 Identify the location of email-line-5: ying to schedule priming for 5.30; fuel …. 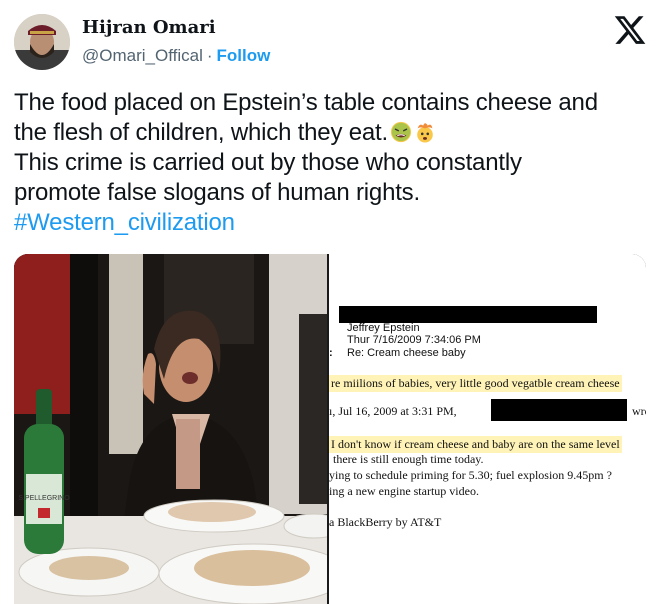
(470, 475).